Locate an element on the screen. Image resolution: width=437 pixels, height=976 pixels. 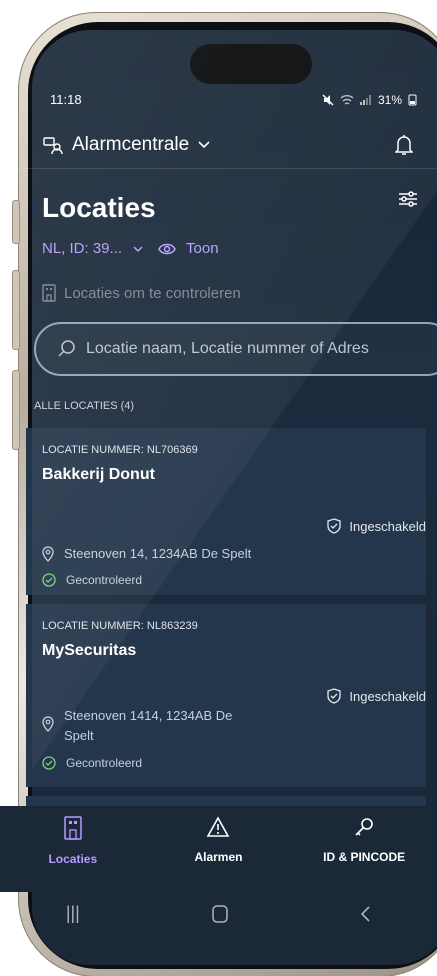
dynamic-island is located at coordinates (251, 64).